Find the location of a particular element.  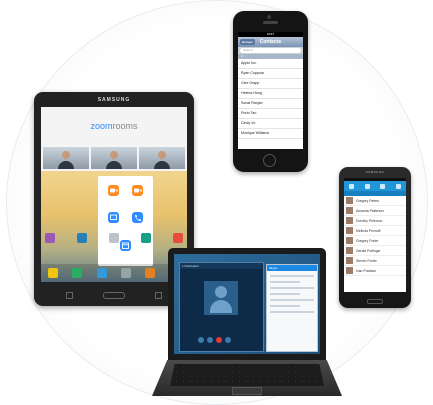

calendar-app-icon is located at coordinates (114, 238).